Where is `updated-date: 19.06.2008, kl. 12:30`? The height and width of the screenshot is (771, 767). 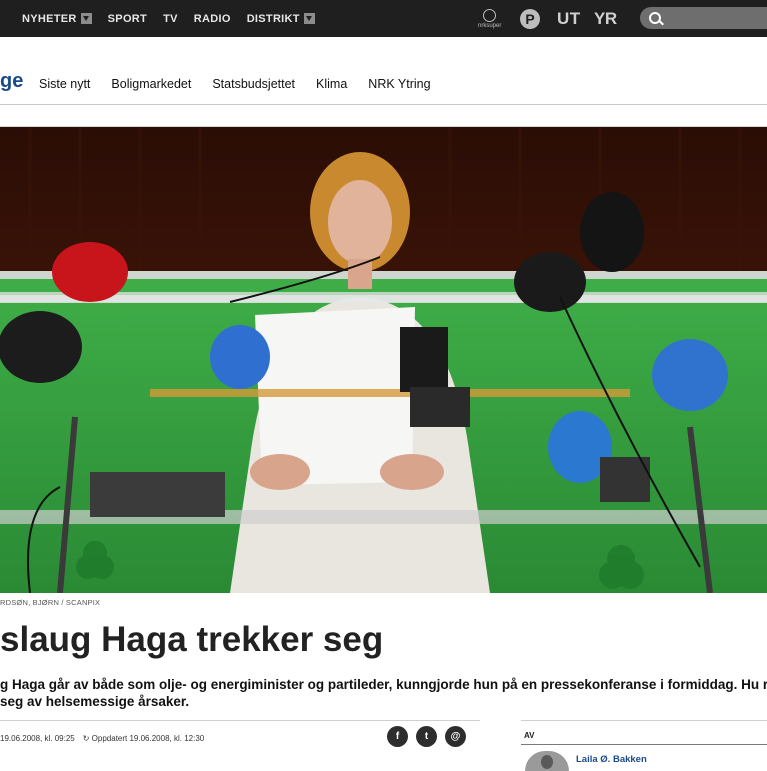 updated-date: 19.06.2008, kl. 12:30 is located at coordinates (167, 738).